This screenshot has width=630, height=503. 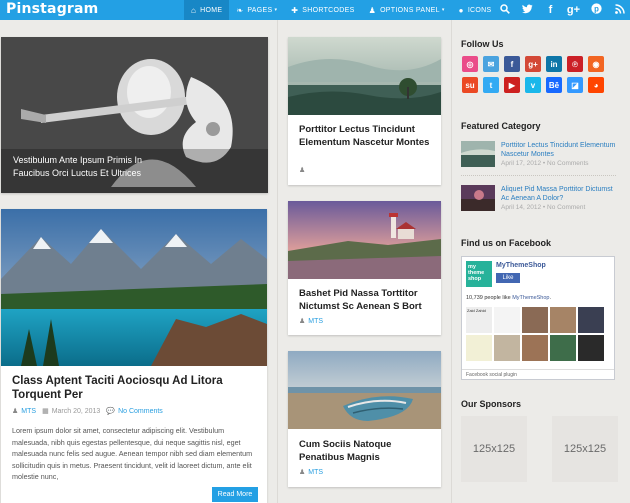 I want to click on fb-fans-grid: Zaid Zahid, so click(x=539, y=334).